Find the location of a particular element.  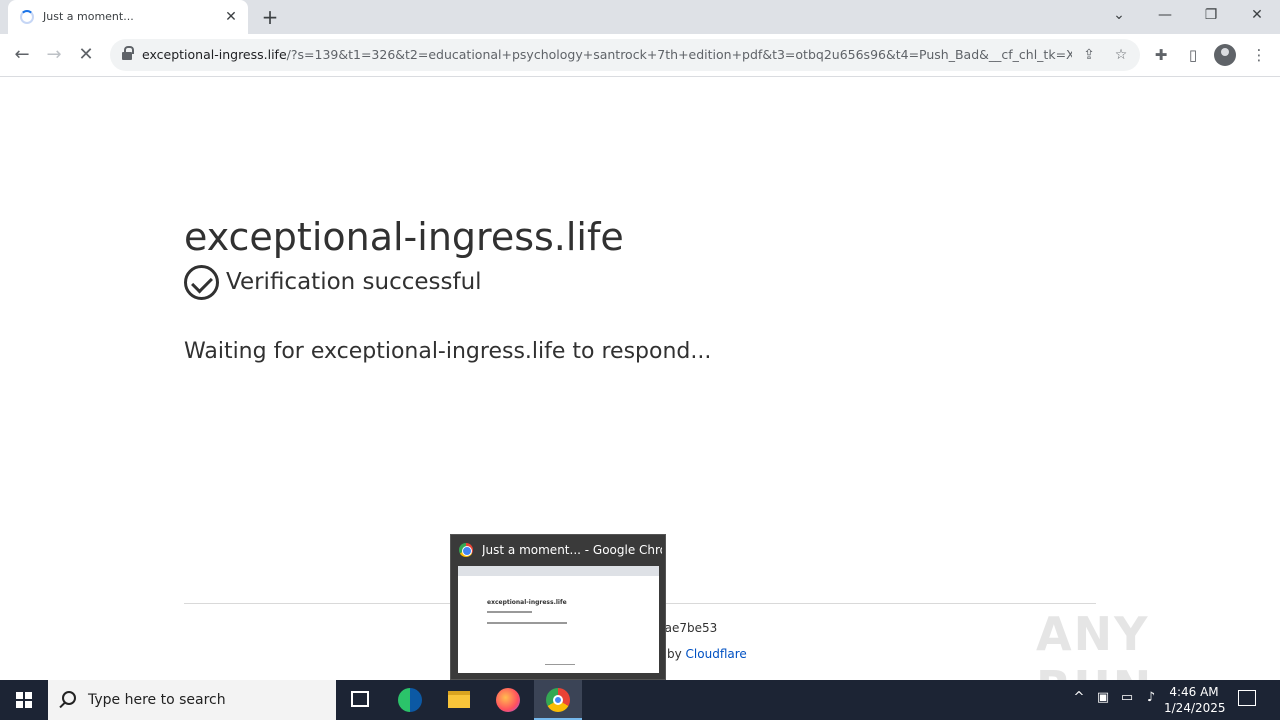

chrome-taskbar-button is located at coordinates (558, 700).